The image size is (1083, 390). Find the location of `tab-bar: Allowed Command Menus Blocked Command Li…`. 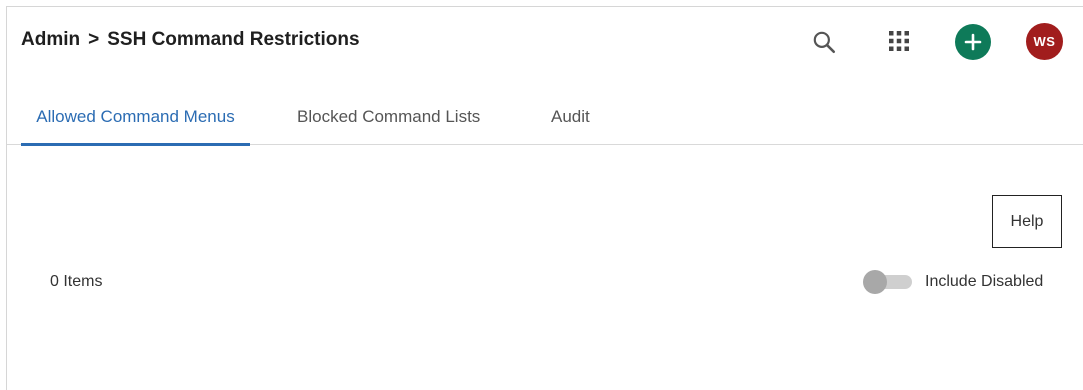

tab-bar: Allowed Command Menus Blocked Command Li… is located at coordinates (545, 121).